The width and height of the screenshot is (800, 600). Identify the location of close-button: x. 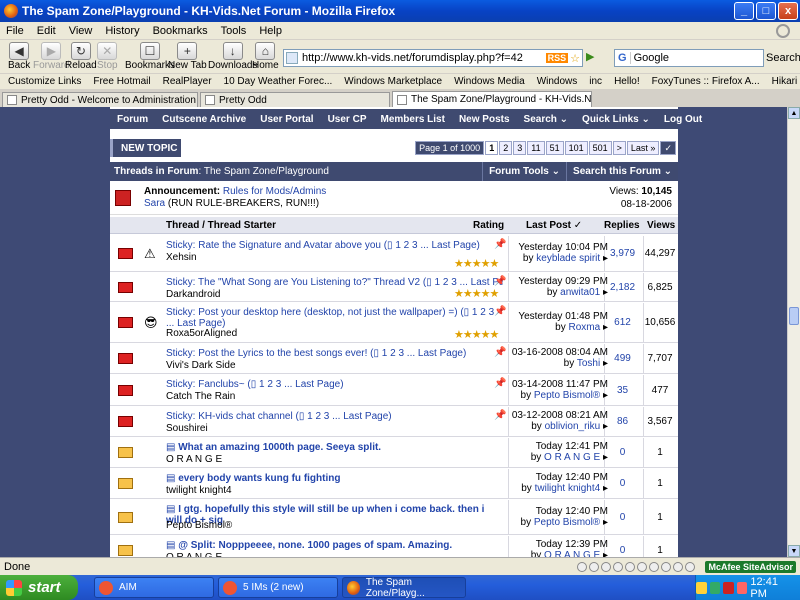
(788, 11).